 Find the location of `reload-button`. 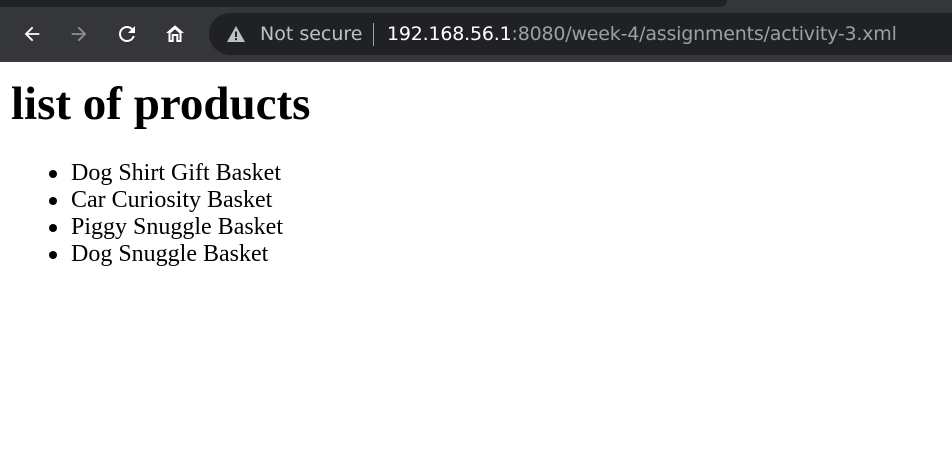

reload-button is located at coordinates (127, 34).